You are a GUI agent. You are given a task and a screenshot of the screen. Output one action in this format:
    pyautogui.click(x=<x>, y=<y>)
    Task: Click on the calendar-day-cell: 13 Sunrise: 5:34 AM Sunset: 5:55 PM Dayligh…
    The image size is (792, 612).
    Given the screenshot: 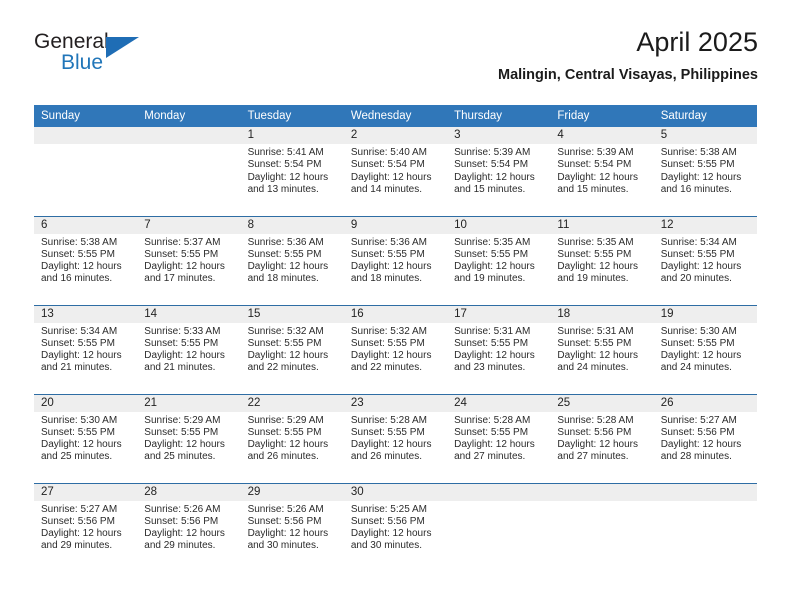 What is the action you would take?
    pyautogui.click(x=86, y=349)
    